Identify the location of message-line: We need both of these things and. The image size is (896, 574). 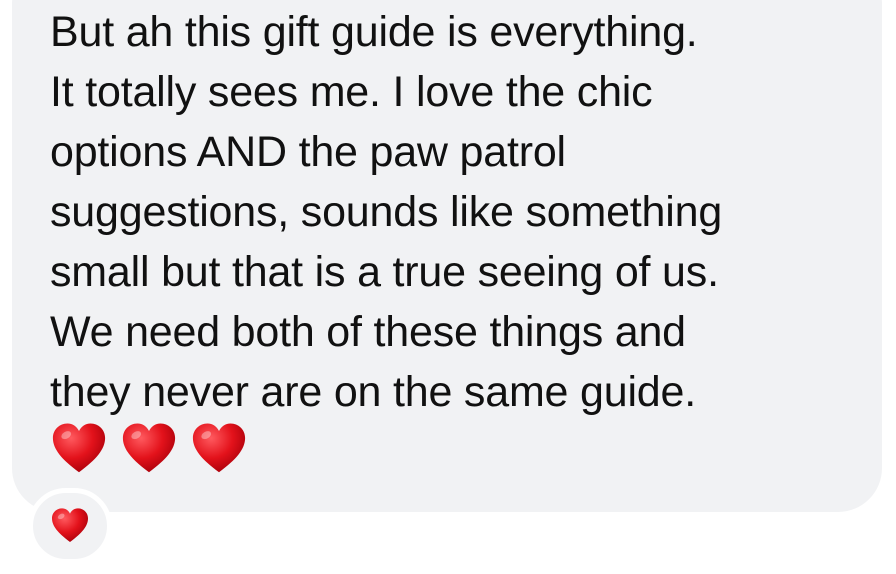
(368, 332).